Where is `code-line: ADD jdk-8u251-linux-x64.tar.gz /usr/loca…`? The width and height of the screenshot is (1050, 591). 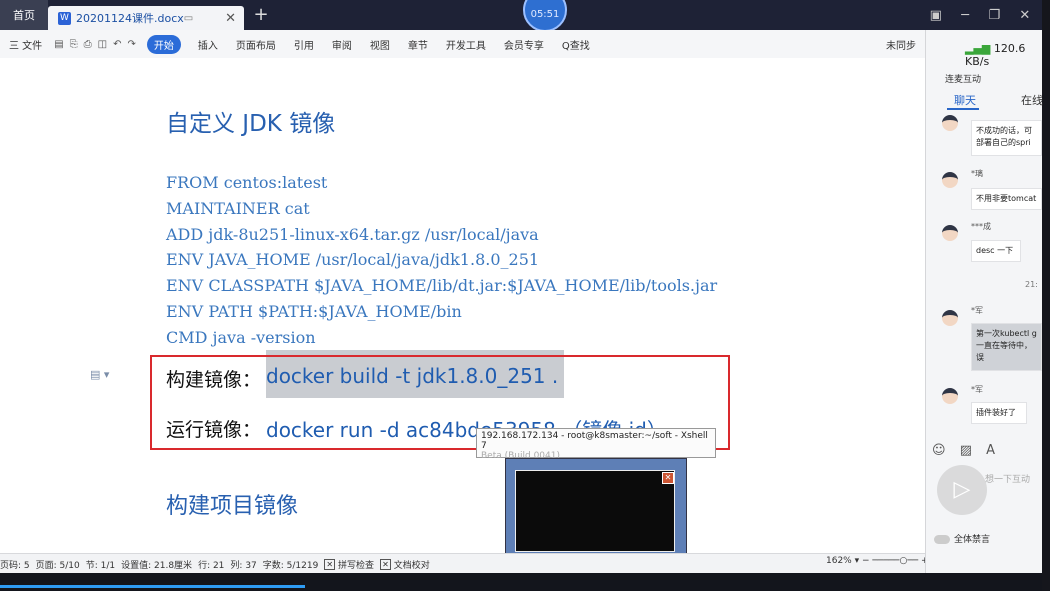 code-line: ADD jdk-8u251-linux-x64.tar.gz /usr/loca… is located at coordinates (352, 234).